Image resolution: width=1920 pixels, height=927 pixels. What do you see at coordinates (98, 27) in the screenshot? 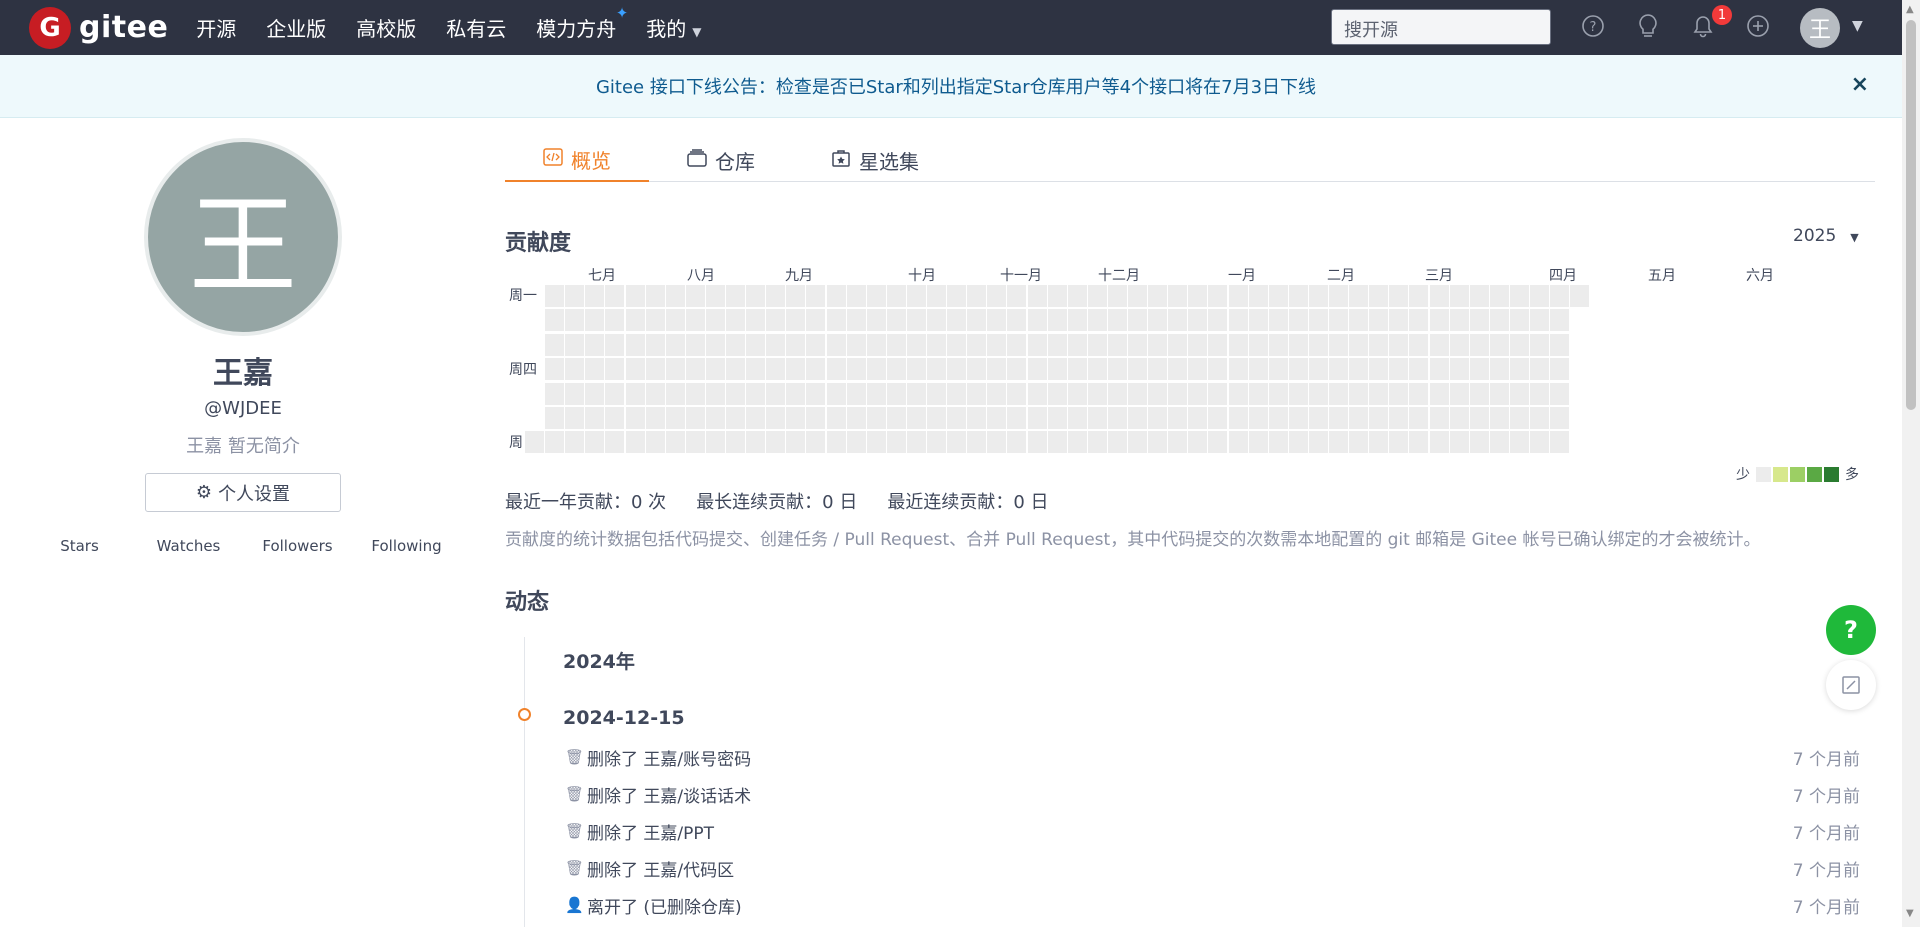
I see `gitee-logo: G gitee` at bounding box center [98, 27].